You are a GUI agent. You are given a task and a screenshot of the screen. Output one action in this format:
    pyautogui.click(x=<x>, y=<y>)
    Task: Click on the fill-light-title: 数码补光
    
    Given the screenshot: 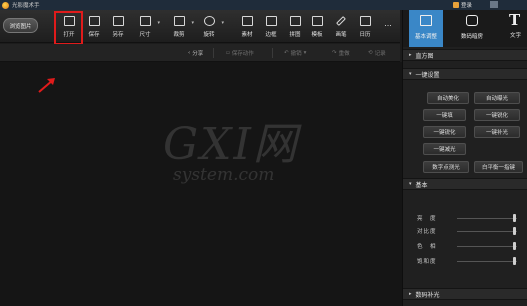 What is the action you would take?
    pyautogui.click(x=427, y=295)
    